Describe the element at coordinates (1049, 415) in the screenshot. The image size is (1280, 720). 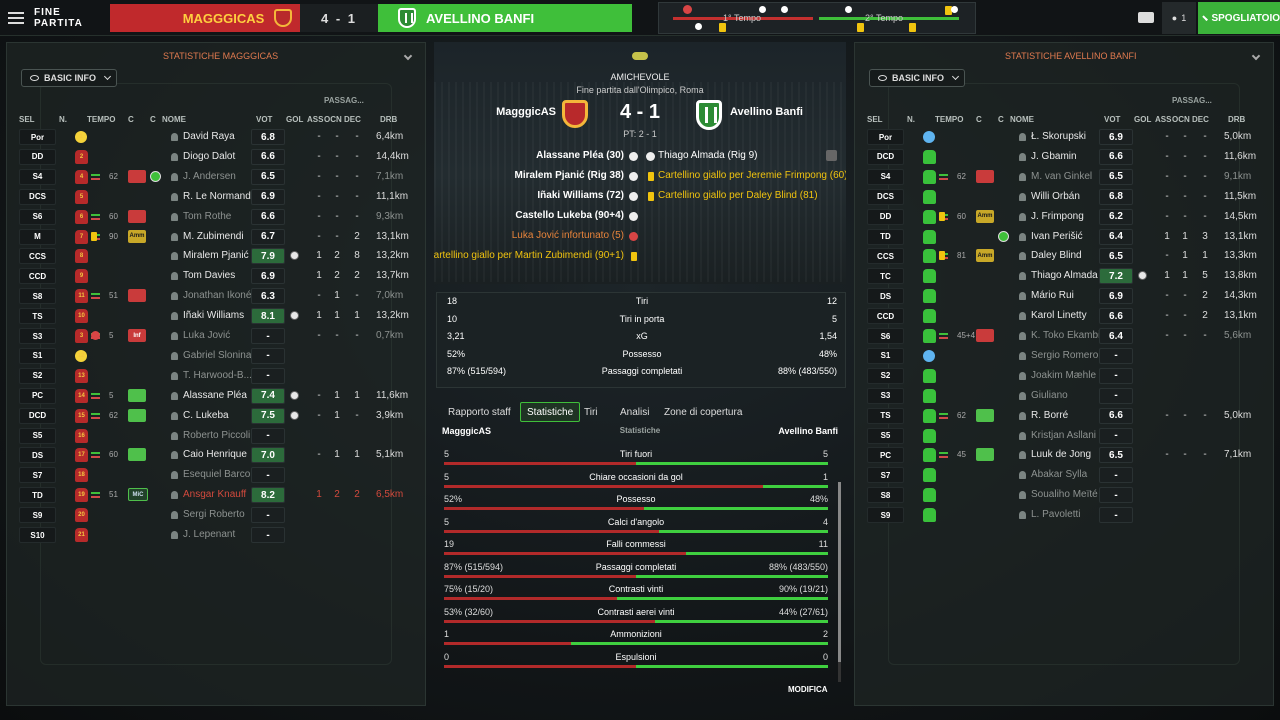
I see `player-name: R. Borré` at that location.